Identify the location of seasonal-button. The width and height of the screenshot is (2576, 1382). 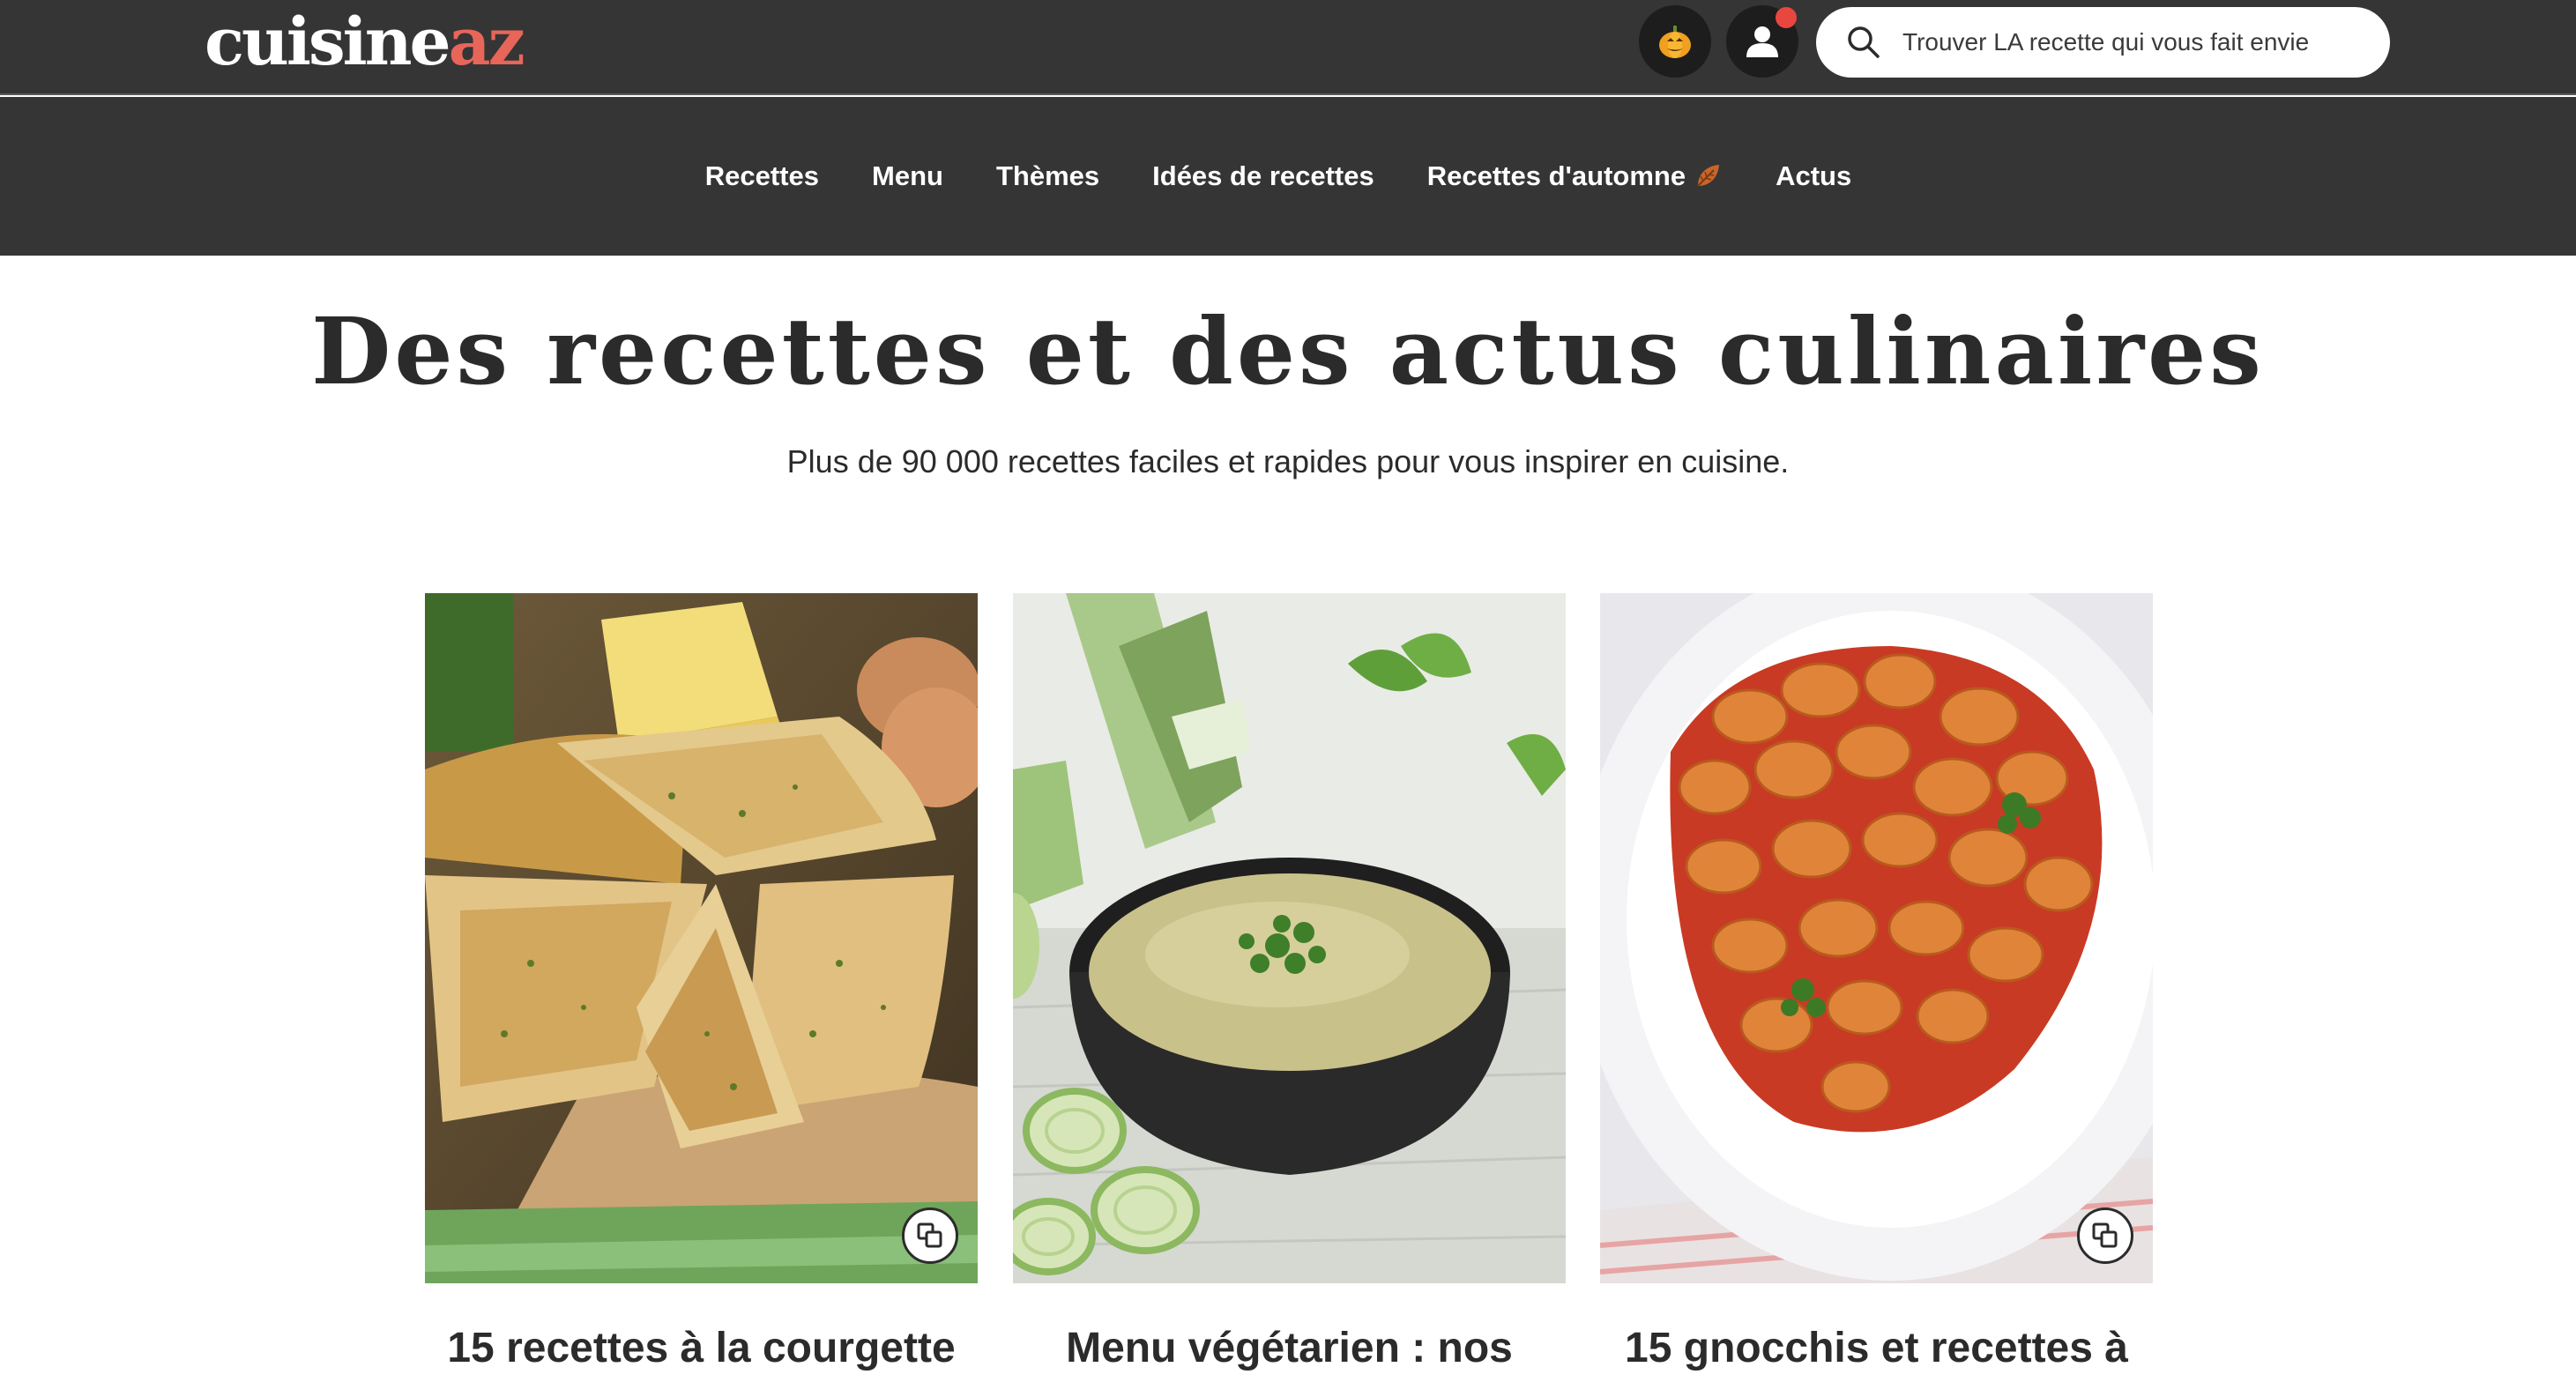
(1675, 41).